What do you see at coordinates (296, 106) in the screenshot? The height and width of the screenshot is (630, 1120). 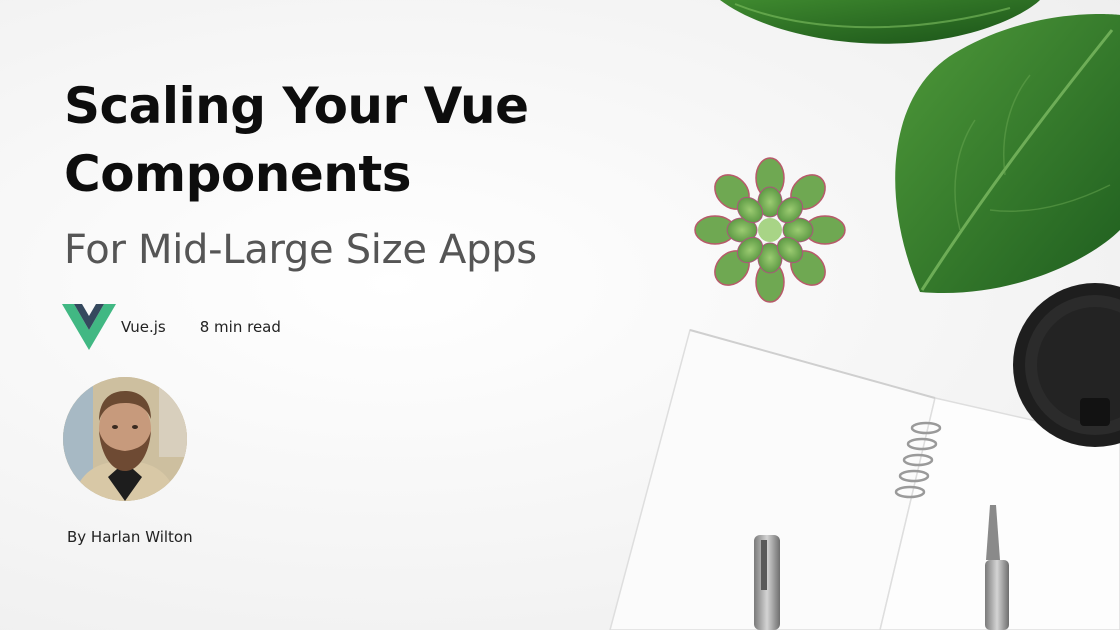 I see `title-line-1: Scaling Your Vue` at bounding box center [296, 106].